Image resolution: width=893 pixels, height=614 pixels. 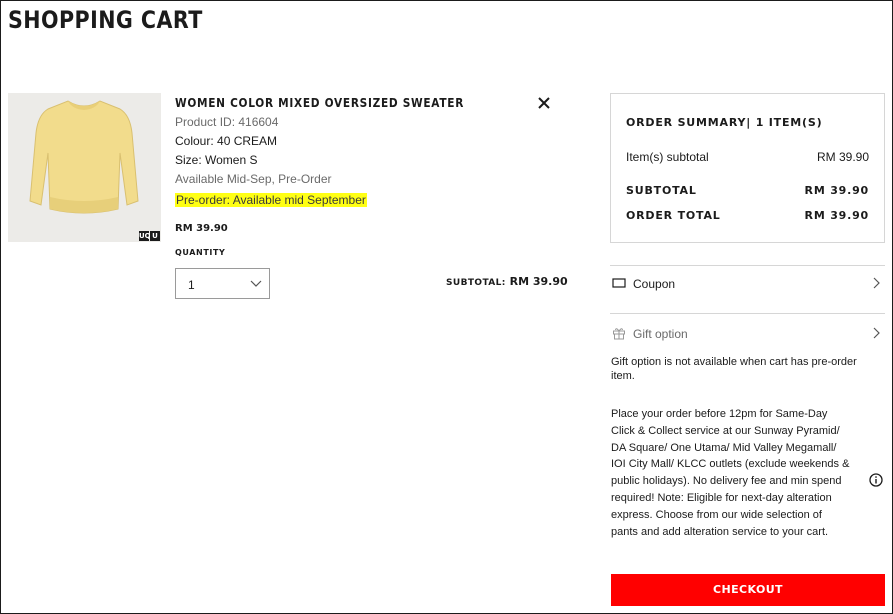 I want to click on gift-icon, so click(x=619, y=334).